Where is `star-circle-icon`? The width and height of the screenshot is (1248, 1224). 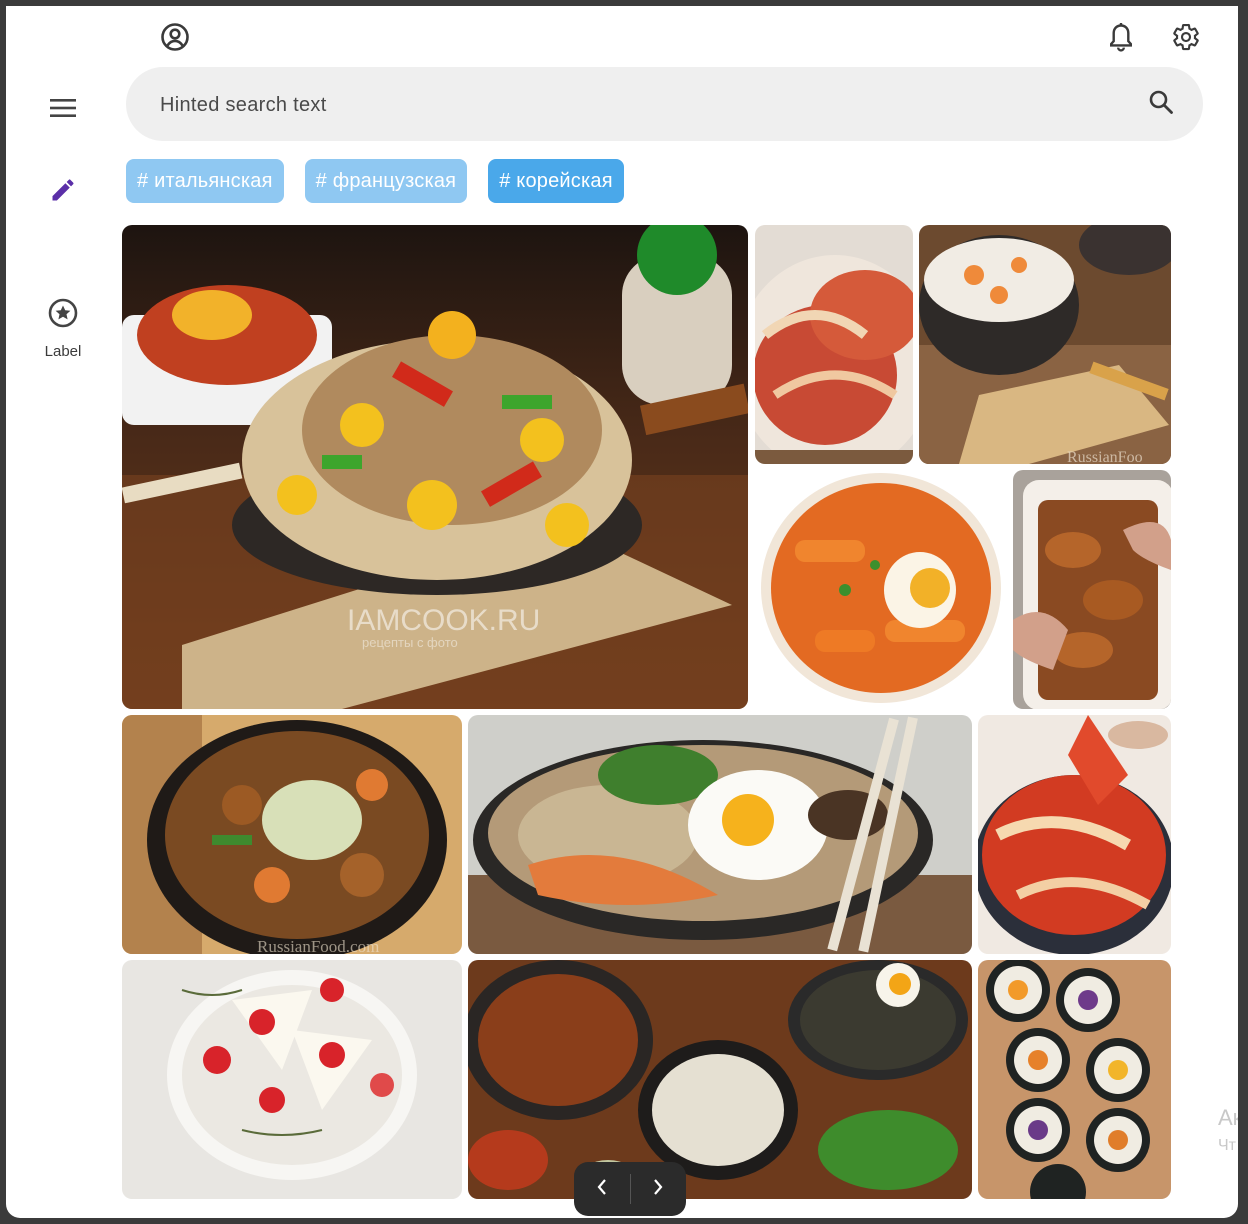
star-circle-icon is located at coordinates (63, 315).